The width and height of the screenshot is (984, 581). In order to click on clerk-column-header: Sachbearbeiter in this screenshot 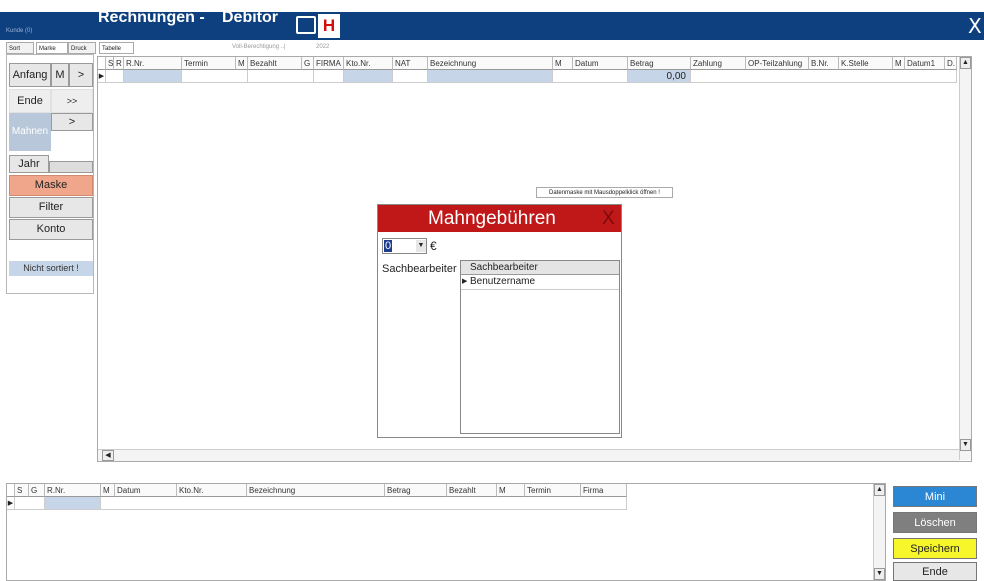, I will do `click(504, 268)`.